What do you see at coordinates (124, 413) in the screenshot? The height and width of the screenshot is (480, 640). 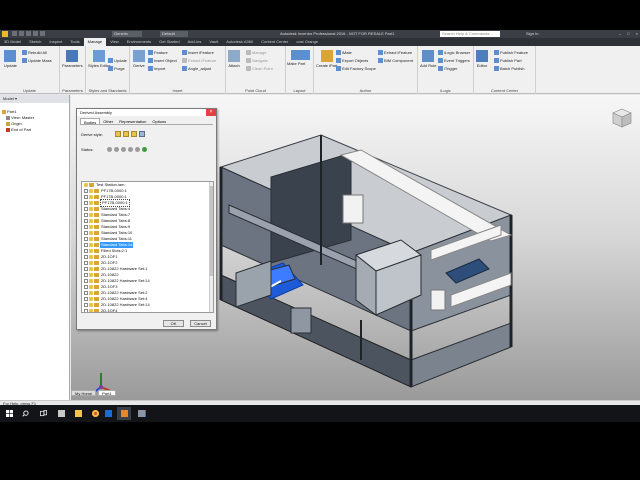 I see `inventor-icon` at bounding box center [124, 413].